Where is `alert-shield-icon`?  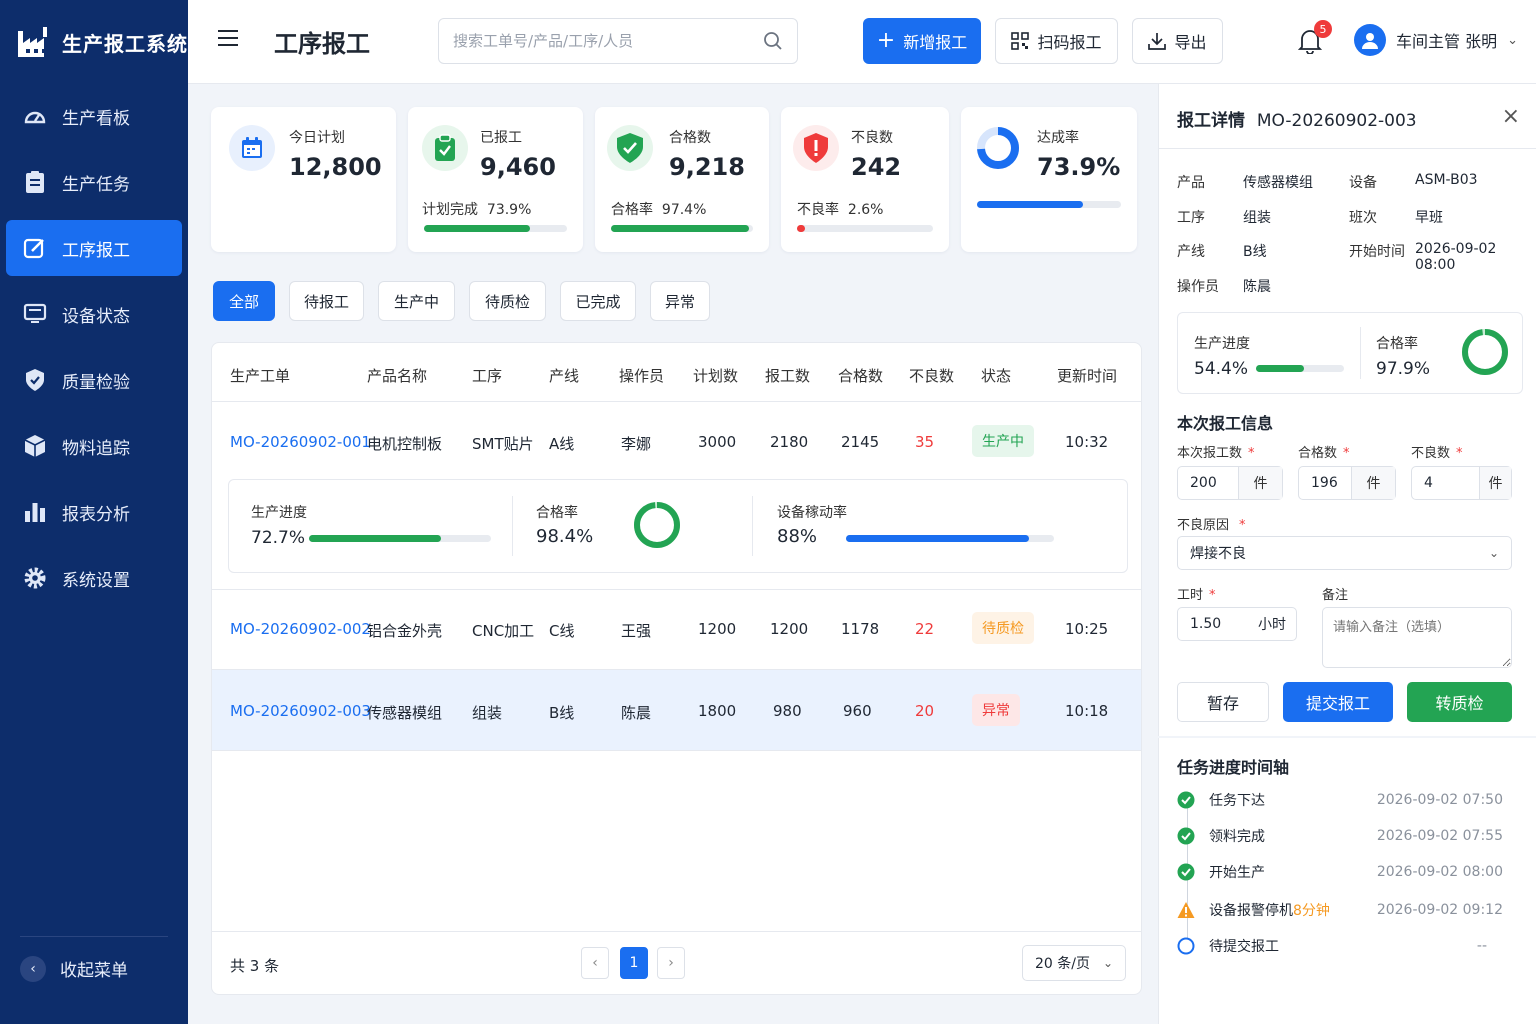 alert-shield-icon is located at coordinates (816, 148).